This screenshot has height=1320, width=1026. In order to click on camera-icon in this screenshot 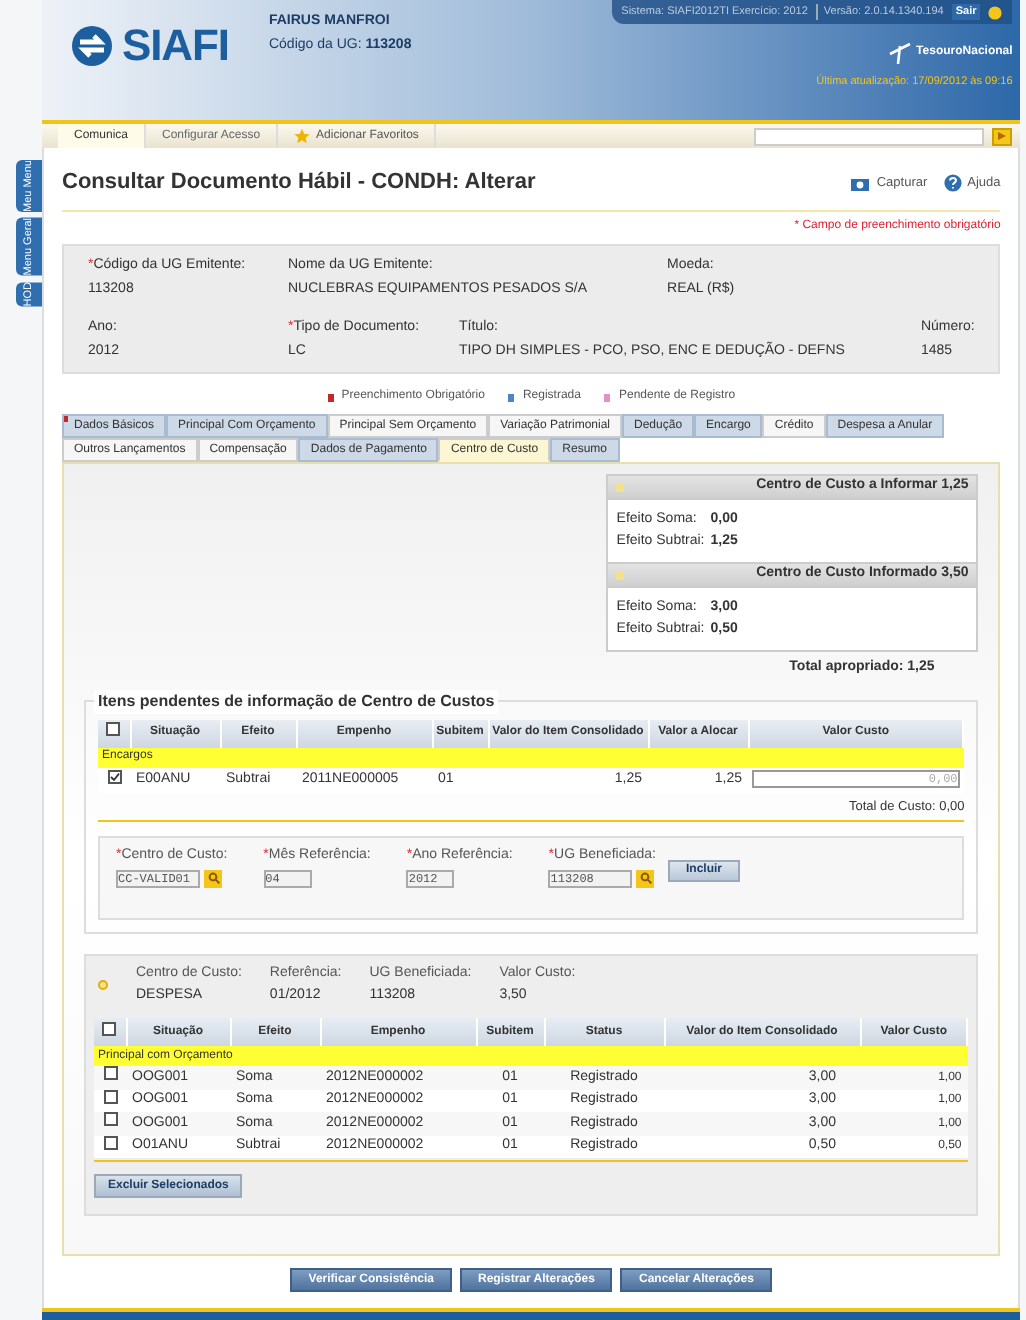, I will do `click(860, 183)`.